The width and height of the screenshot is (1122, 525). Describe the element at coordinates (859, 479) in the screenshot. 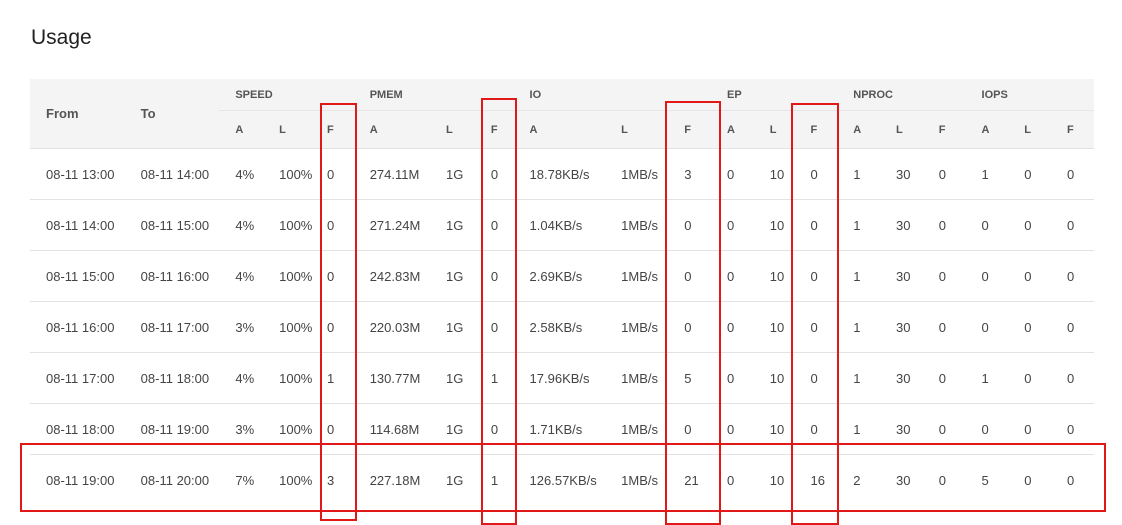

I see `cell-nproc-a: 2` at that location.